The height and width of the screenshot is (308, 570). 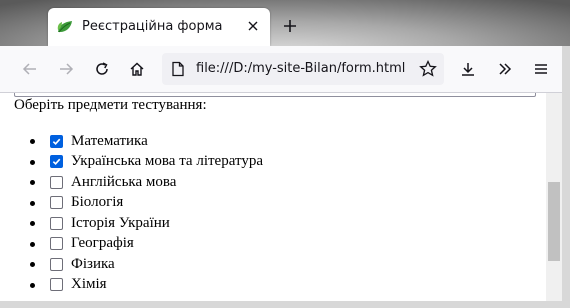 I want to click on subject-label: Історія України, so click(x=120, y=223).